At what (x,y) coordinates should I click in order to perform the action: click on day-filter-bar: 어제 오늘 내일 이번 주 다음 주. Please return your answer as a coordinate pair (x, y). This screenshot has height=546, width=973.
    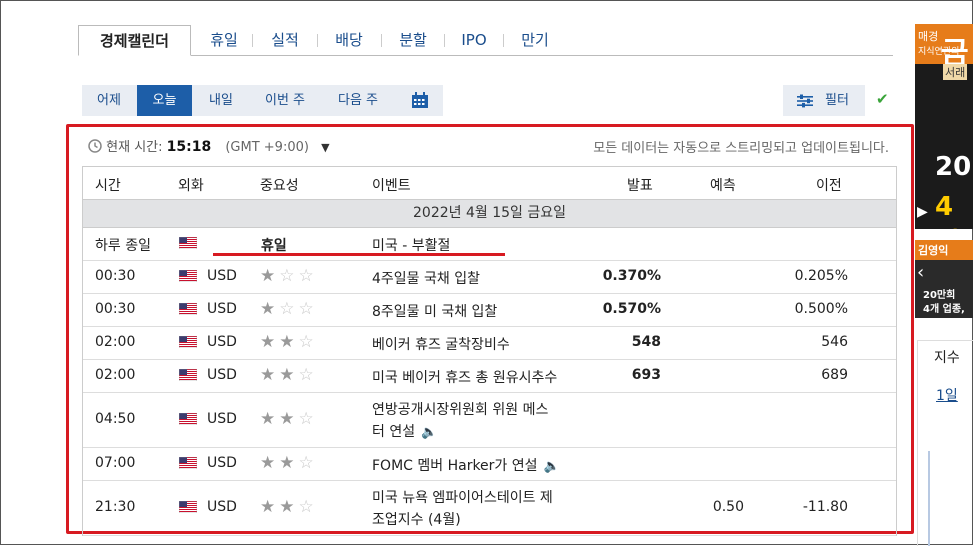
    Looking at the image, I should click on (262, 100).